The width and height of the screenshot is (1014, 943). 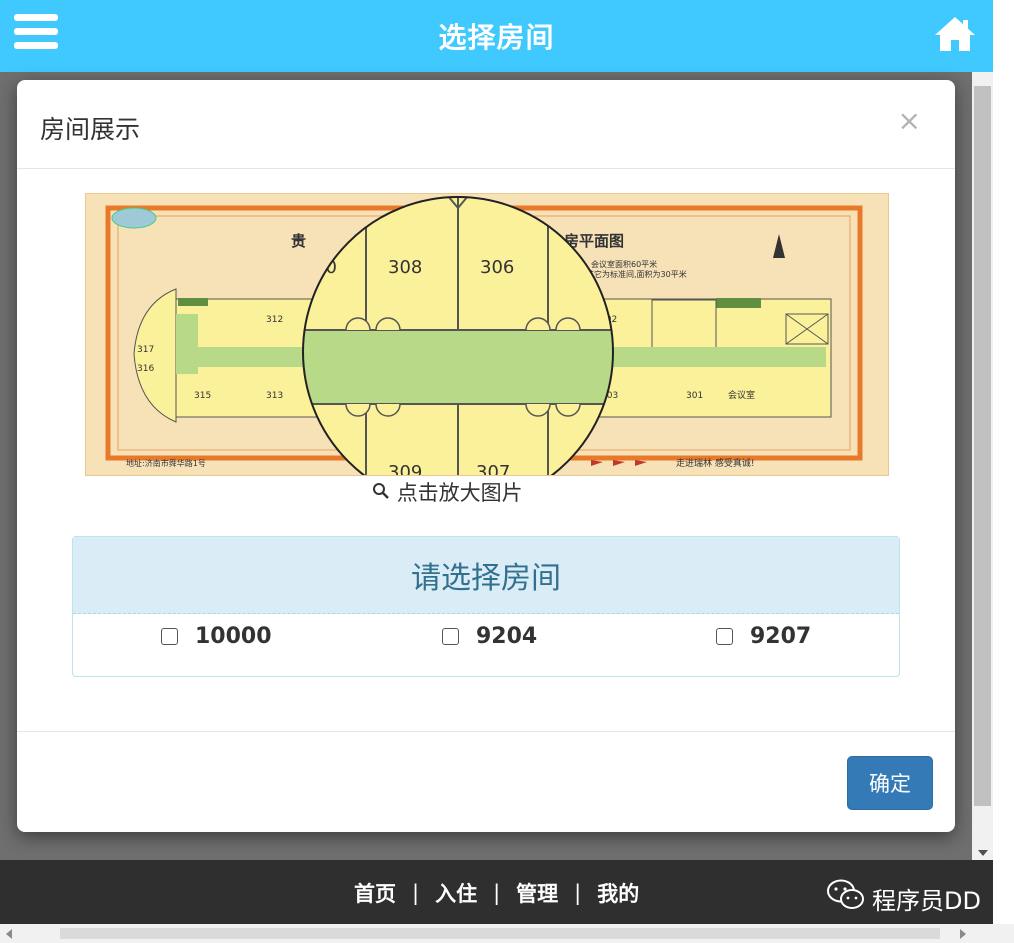 What do you see at coordinates (405, 267) in the screenshot?
I see `mag-room-label: 308` at bounding box center [405, 267].